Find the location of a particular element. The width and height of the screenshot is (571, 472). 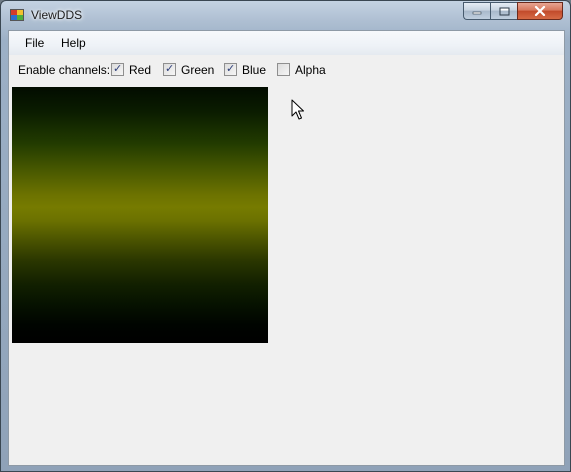

menu-help: Help is located at coordinates (73, 43).